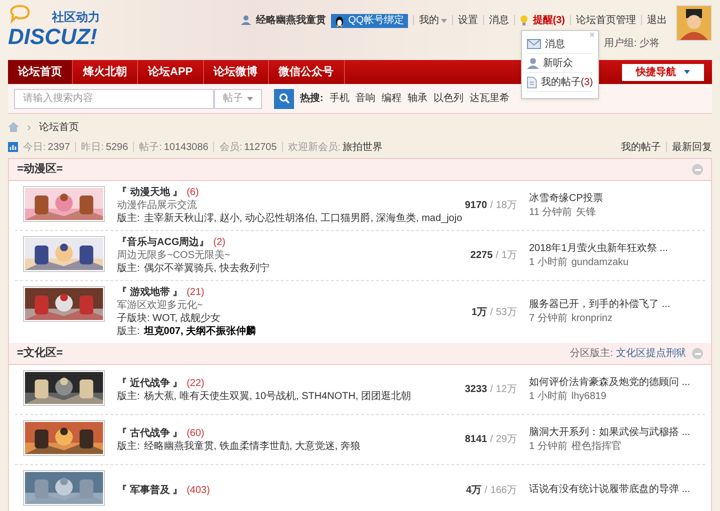 The height and width of the screenshot is (511, 720). I want to click on topic-count: 4万, so click(474, 491).